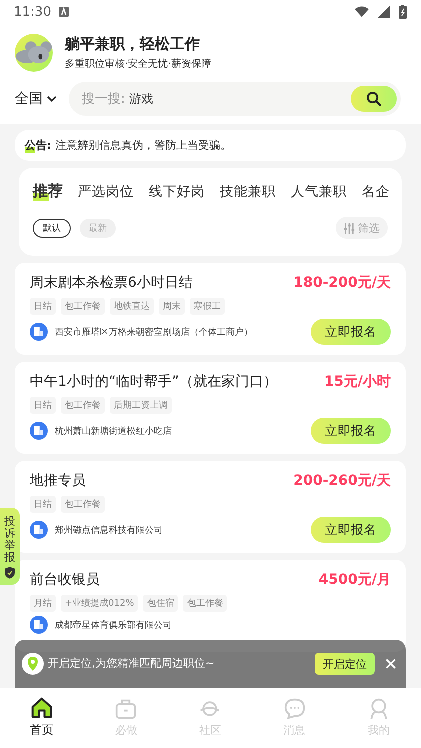  I want to click on job-title: 地推专员, so click(58, 481).